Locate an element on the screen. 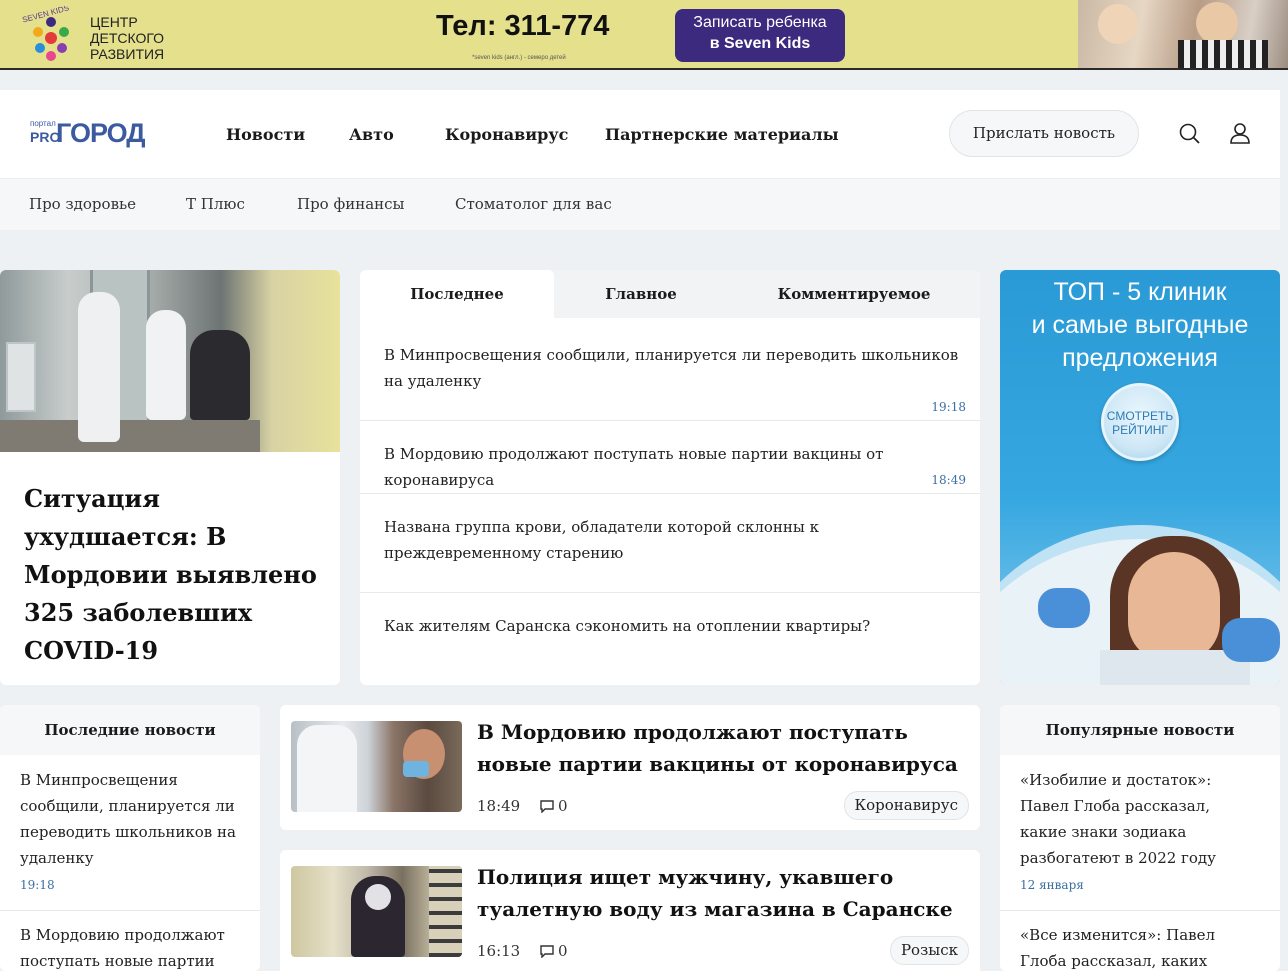  latest-news-heading: Последние новости is located at coordinates (130, 730).